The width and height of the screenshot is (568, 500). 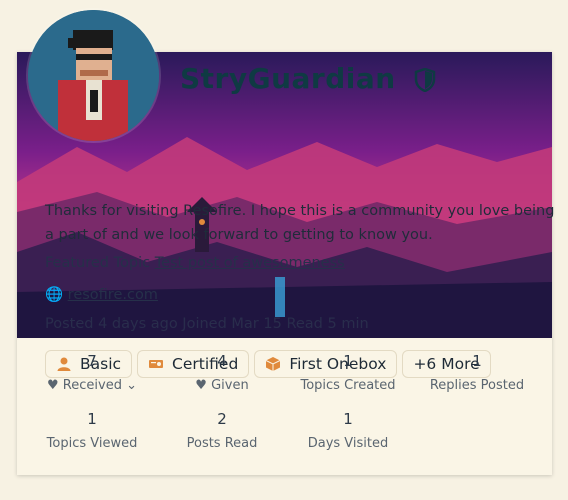 I want to click on stat-label: Days Visited, so click(x=348, y=443).